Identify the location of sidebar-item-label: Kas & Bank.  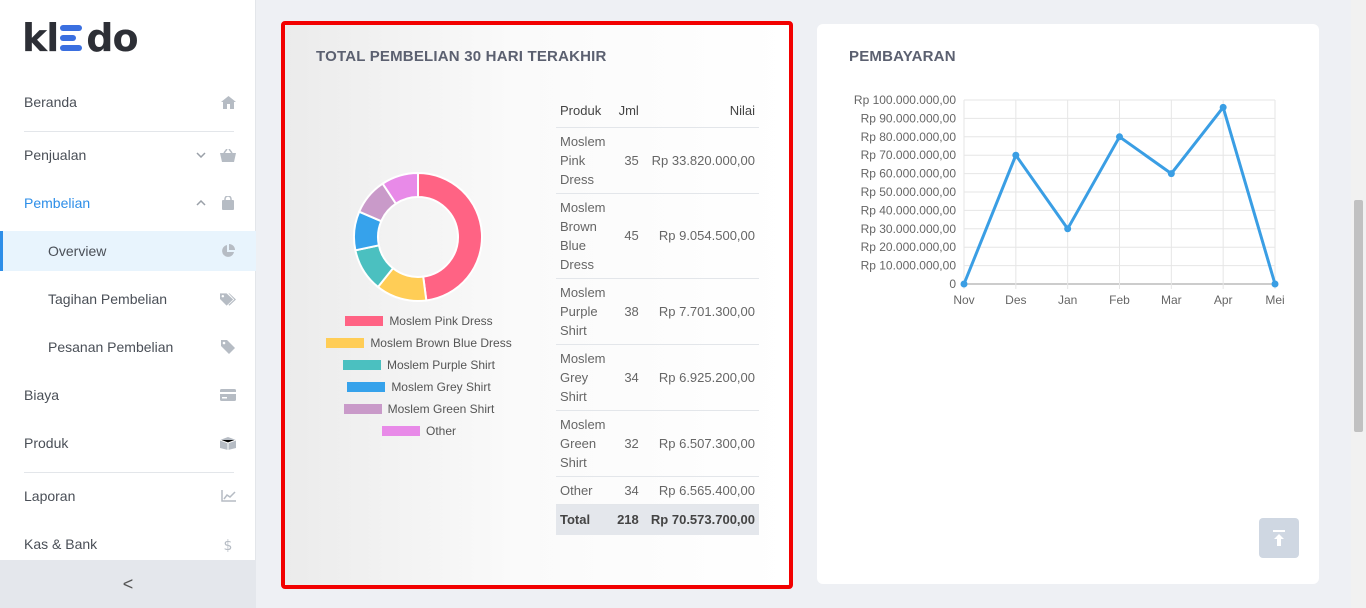
(61, 544).